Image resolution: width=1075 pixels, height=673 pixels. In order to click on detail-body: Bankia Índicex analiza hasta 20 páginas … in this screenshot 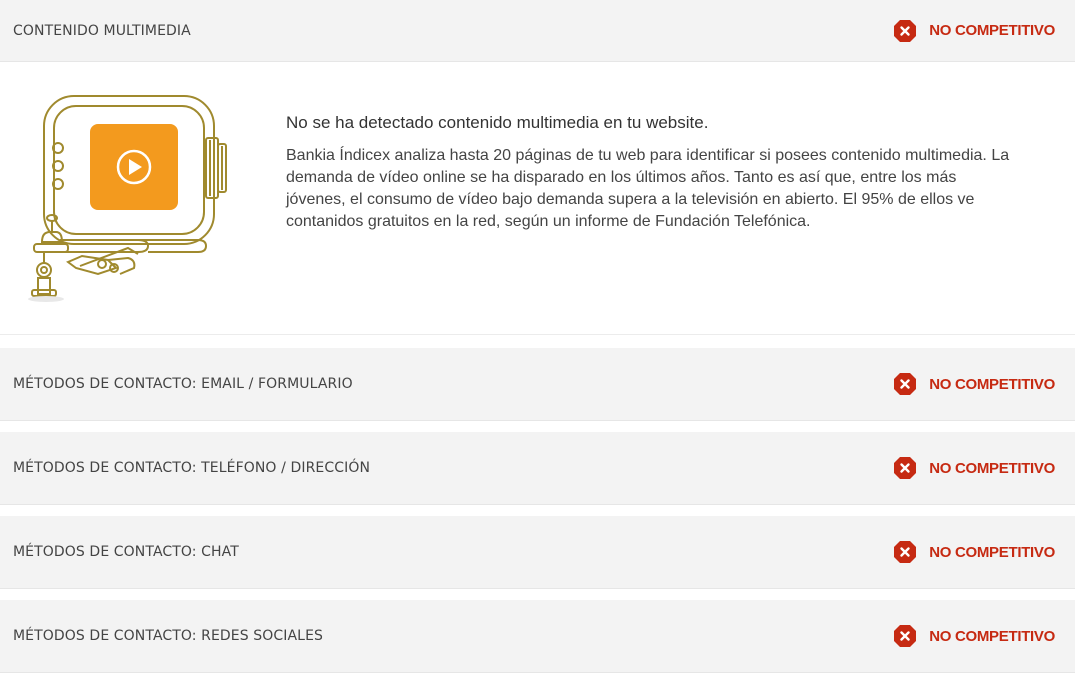, I will do `click(648, 188)`.